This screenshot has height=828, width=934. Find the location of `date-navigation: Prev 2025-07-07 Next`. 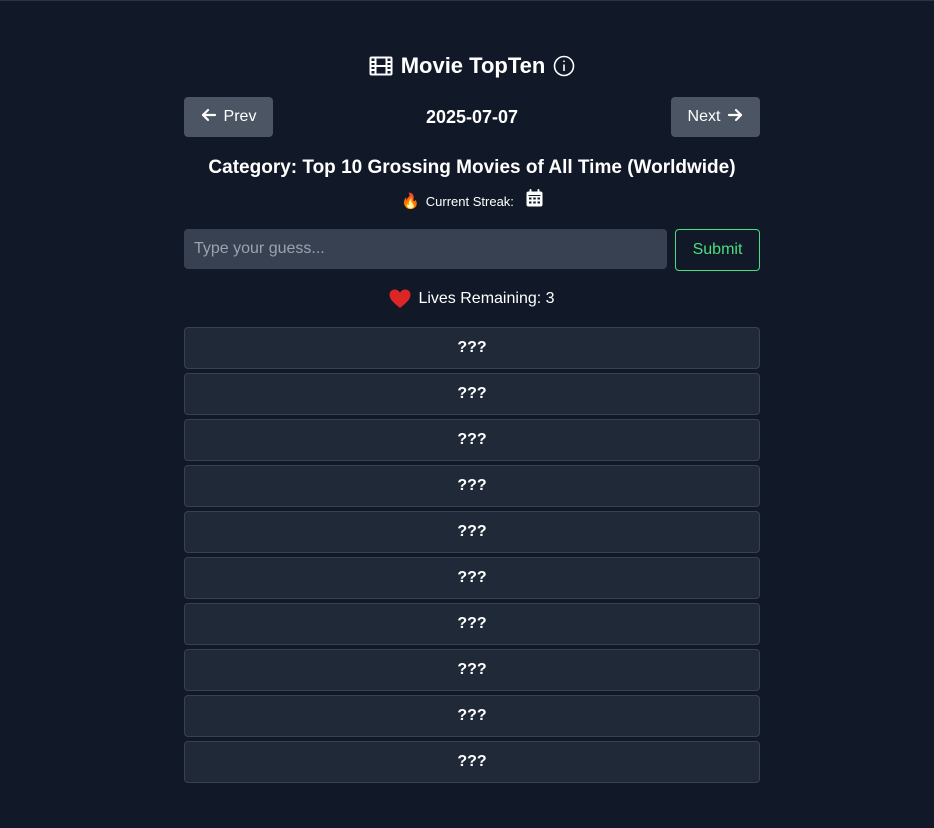

date-navigation: Prev 2025-07-07 Next is located at coordinates (472, 117).